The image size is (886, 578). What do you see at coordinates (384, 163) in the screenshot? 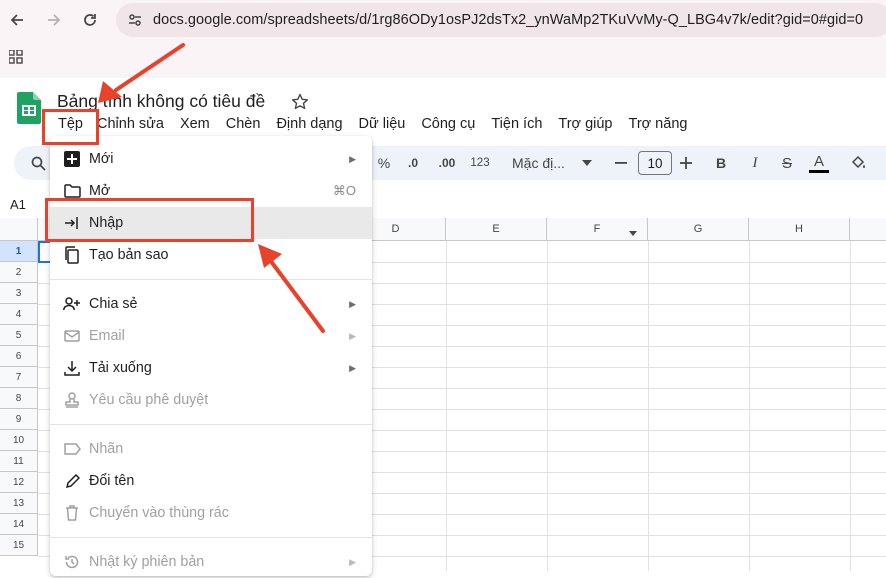
I see `percent-format-button: %` at bounding box center [384, 163].